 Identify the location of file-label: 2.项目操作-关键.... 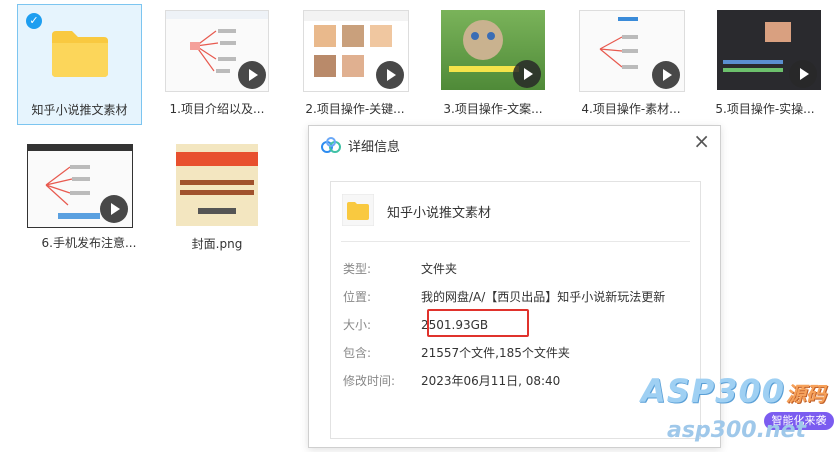
(355, 109).